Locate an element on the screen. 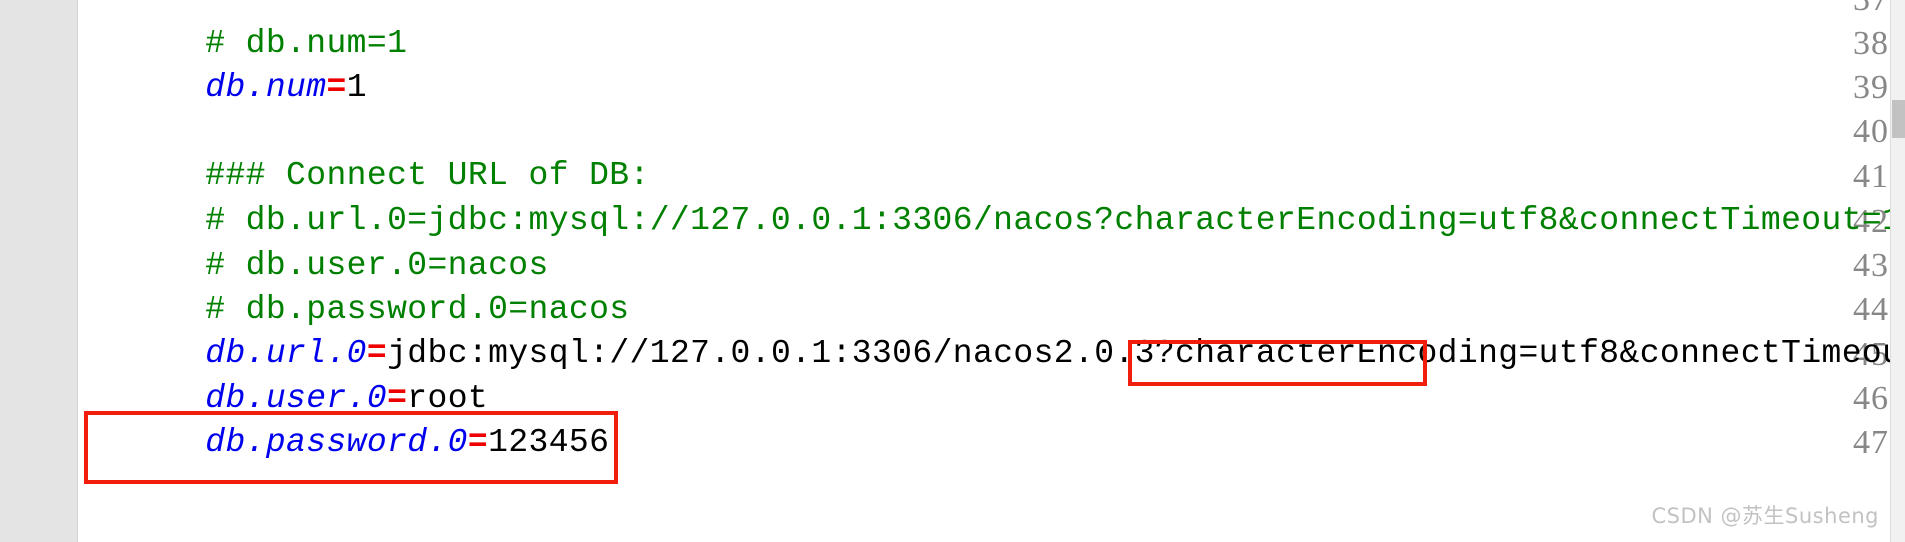  gutter-divider is located at coordinates (77, 271).